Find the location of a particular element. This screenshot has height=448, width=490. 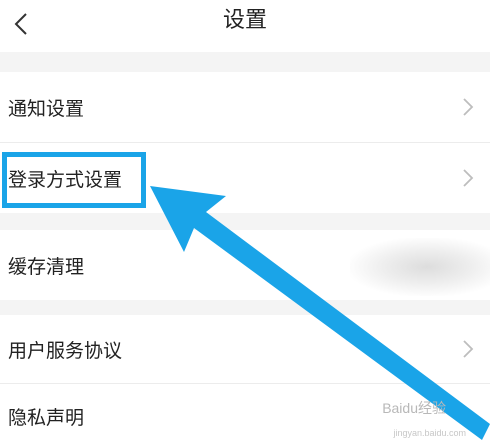

settings-item-label: 隐私声明 is located at coordinates (46, 417).